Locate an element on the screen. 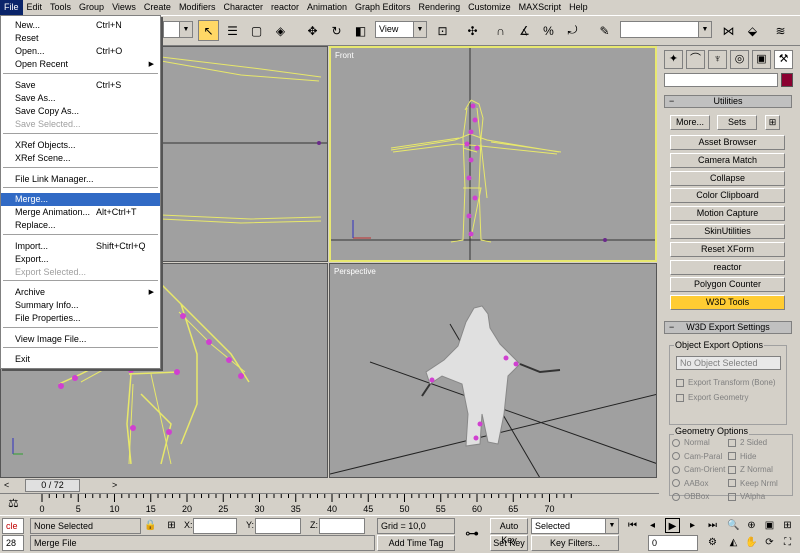 This screenshot has height=553, width=800. maxscript-listener-bottom: 28 is located at coordinates (13, 543).